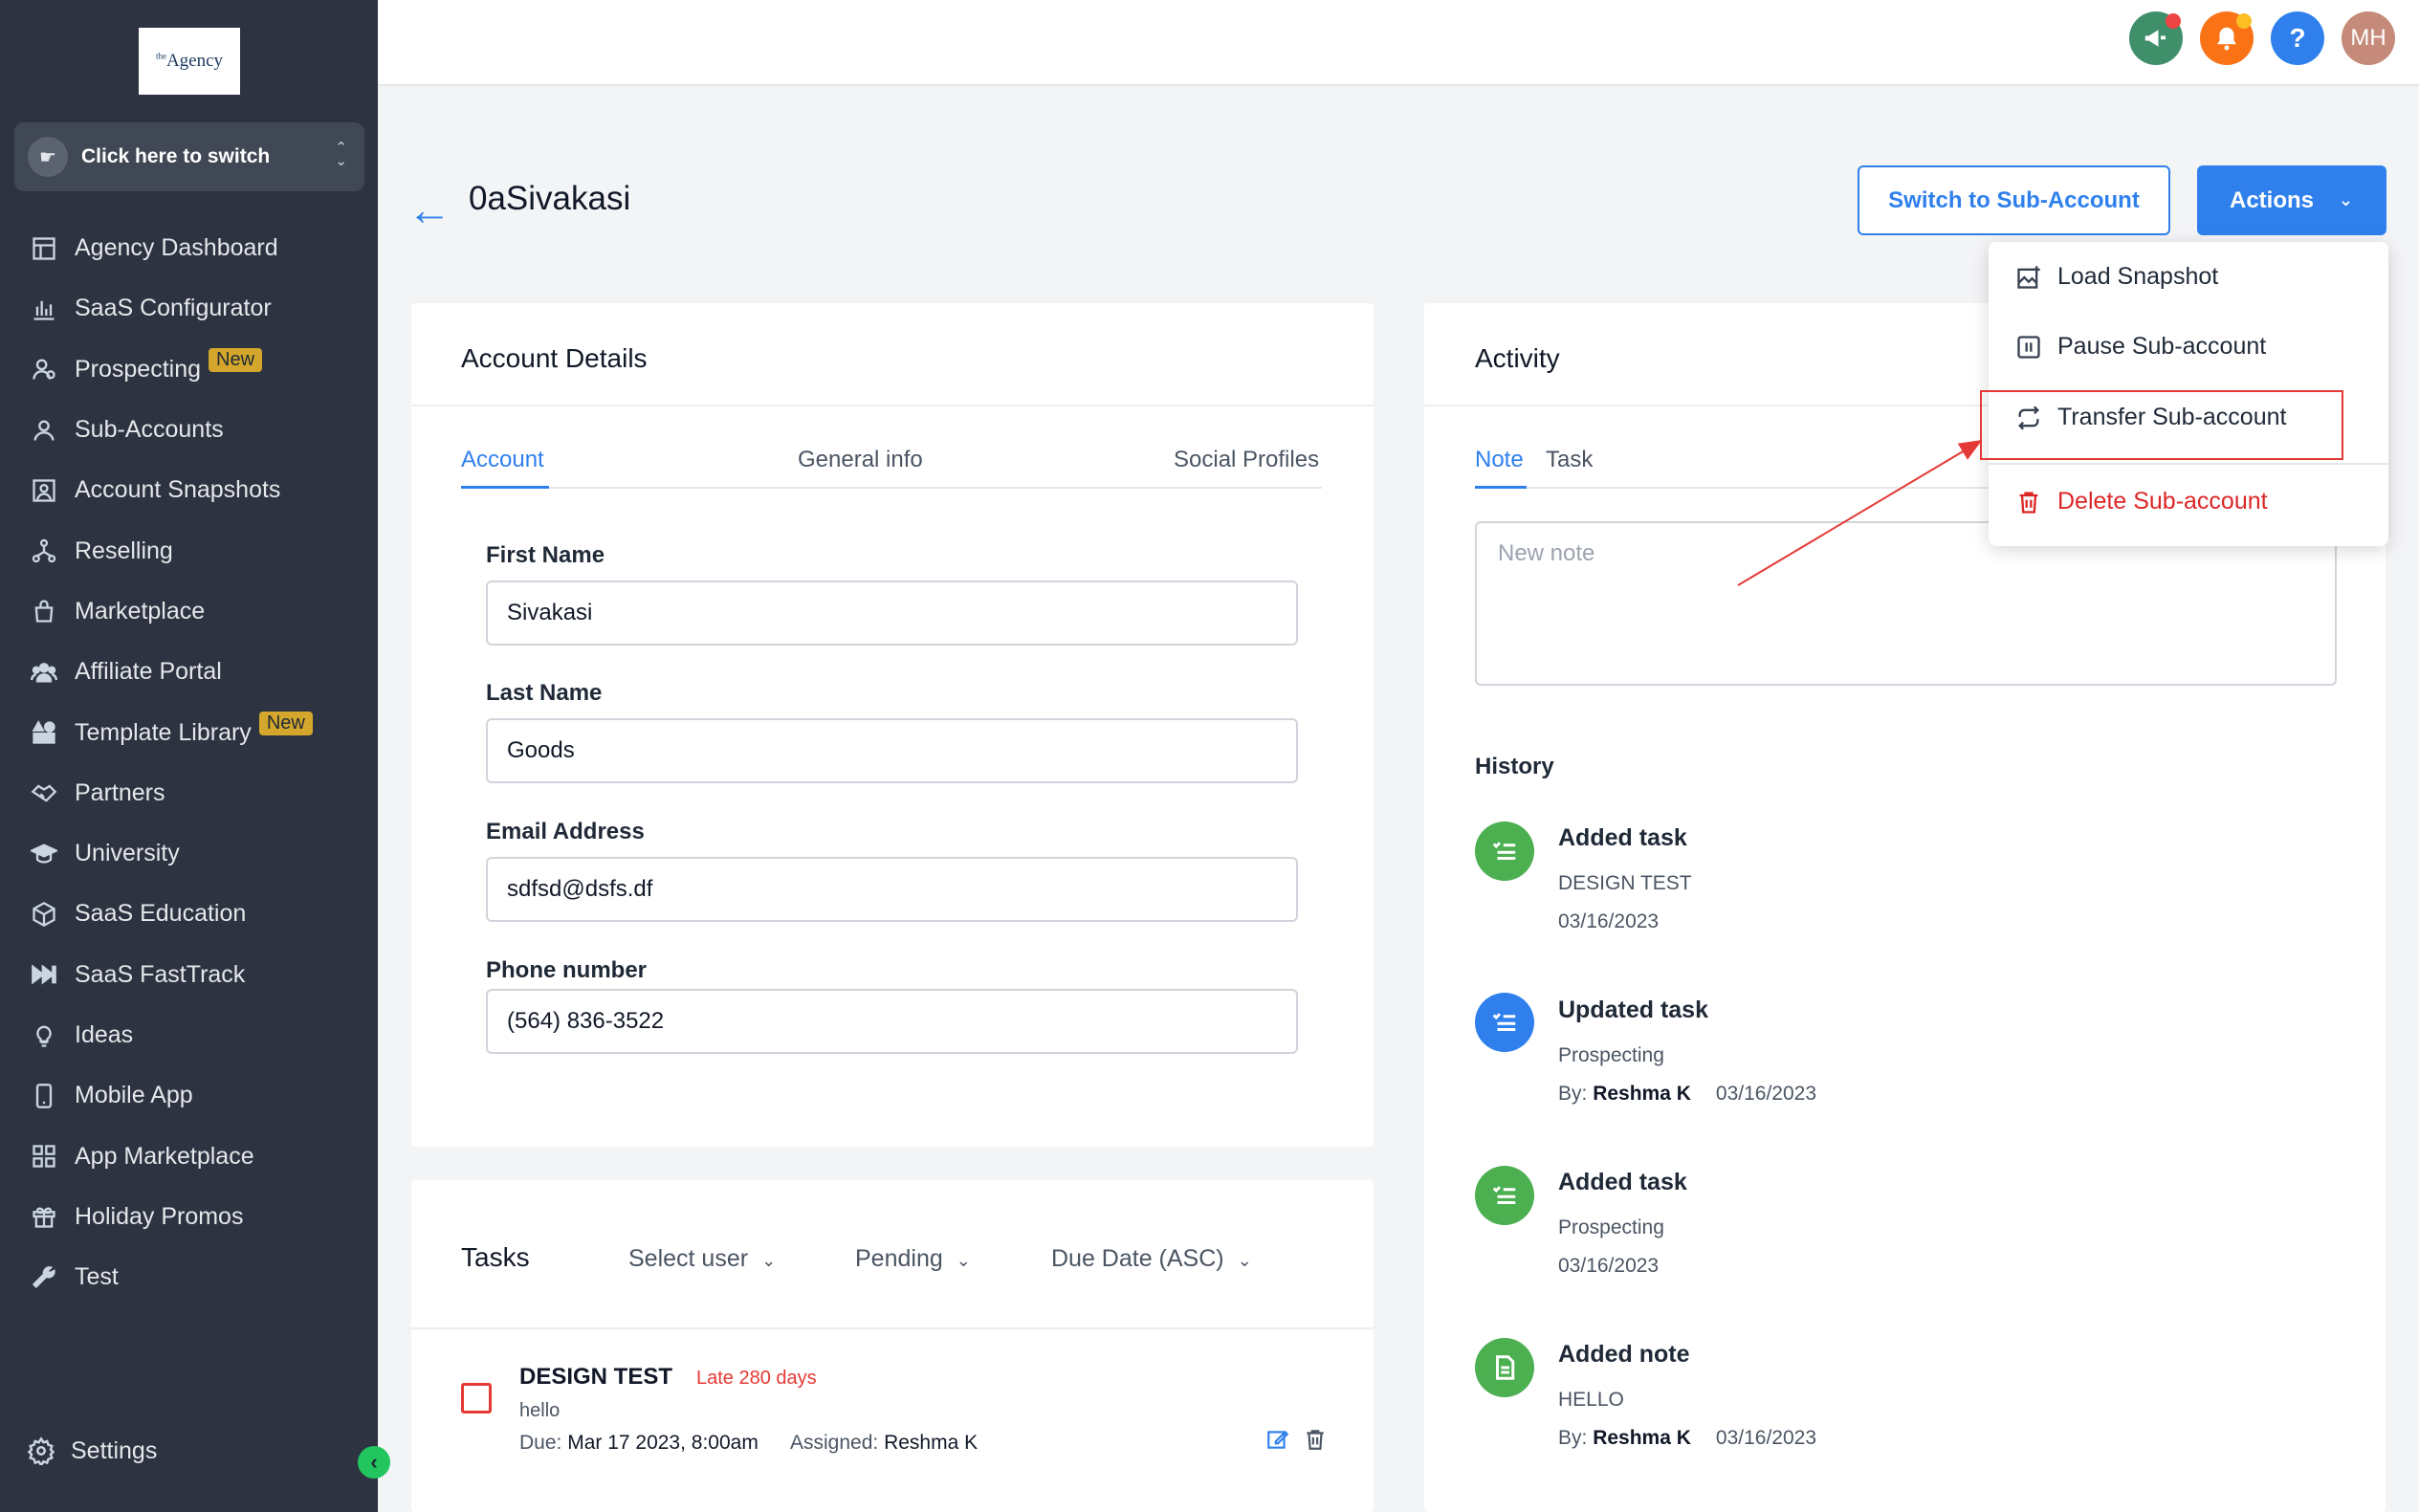  Describe the element at coordinates (1569, 460) in the screenshot. I see `tab-task: Task` at that location.